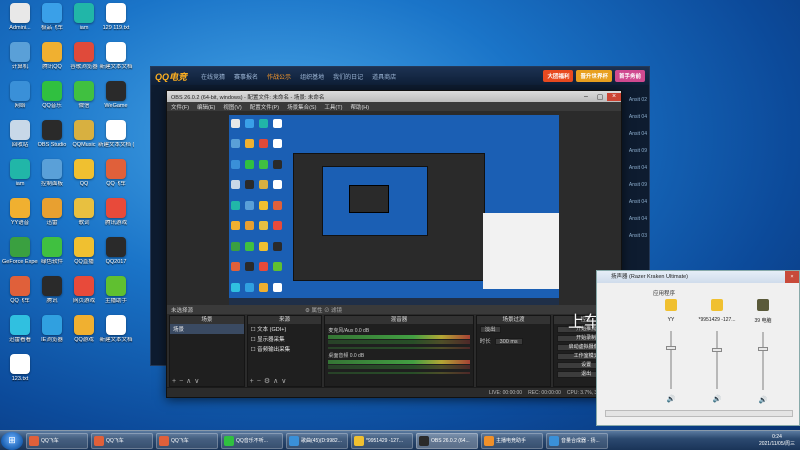 Image resolution: width=800 pixels, height=450 pixels. I want to click on desktop-icon: QQ2017, so click(116, 251).